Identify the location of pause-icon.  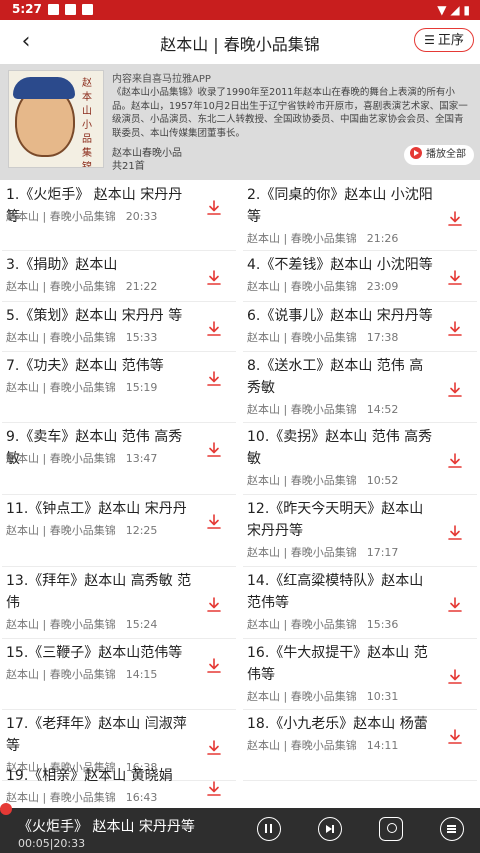
(269, 829).